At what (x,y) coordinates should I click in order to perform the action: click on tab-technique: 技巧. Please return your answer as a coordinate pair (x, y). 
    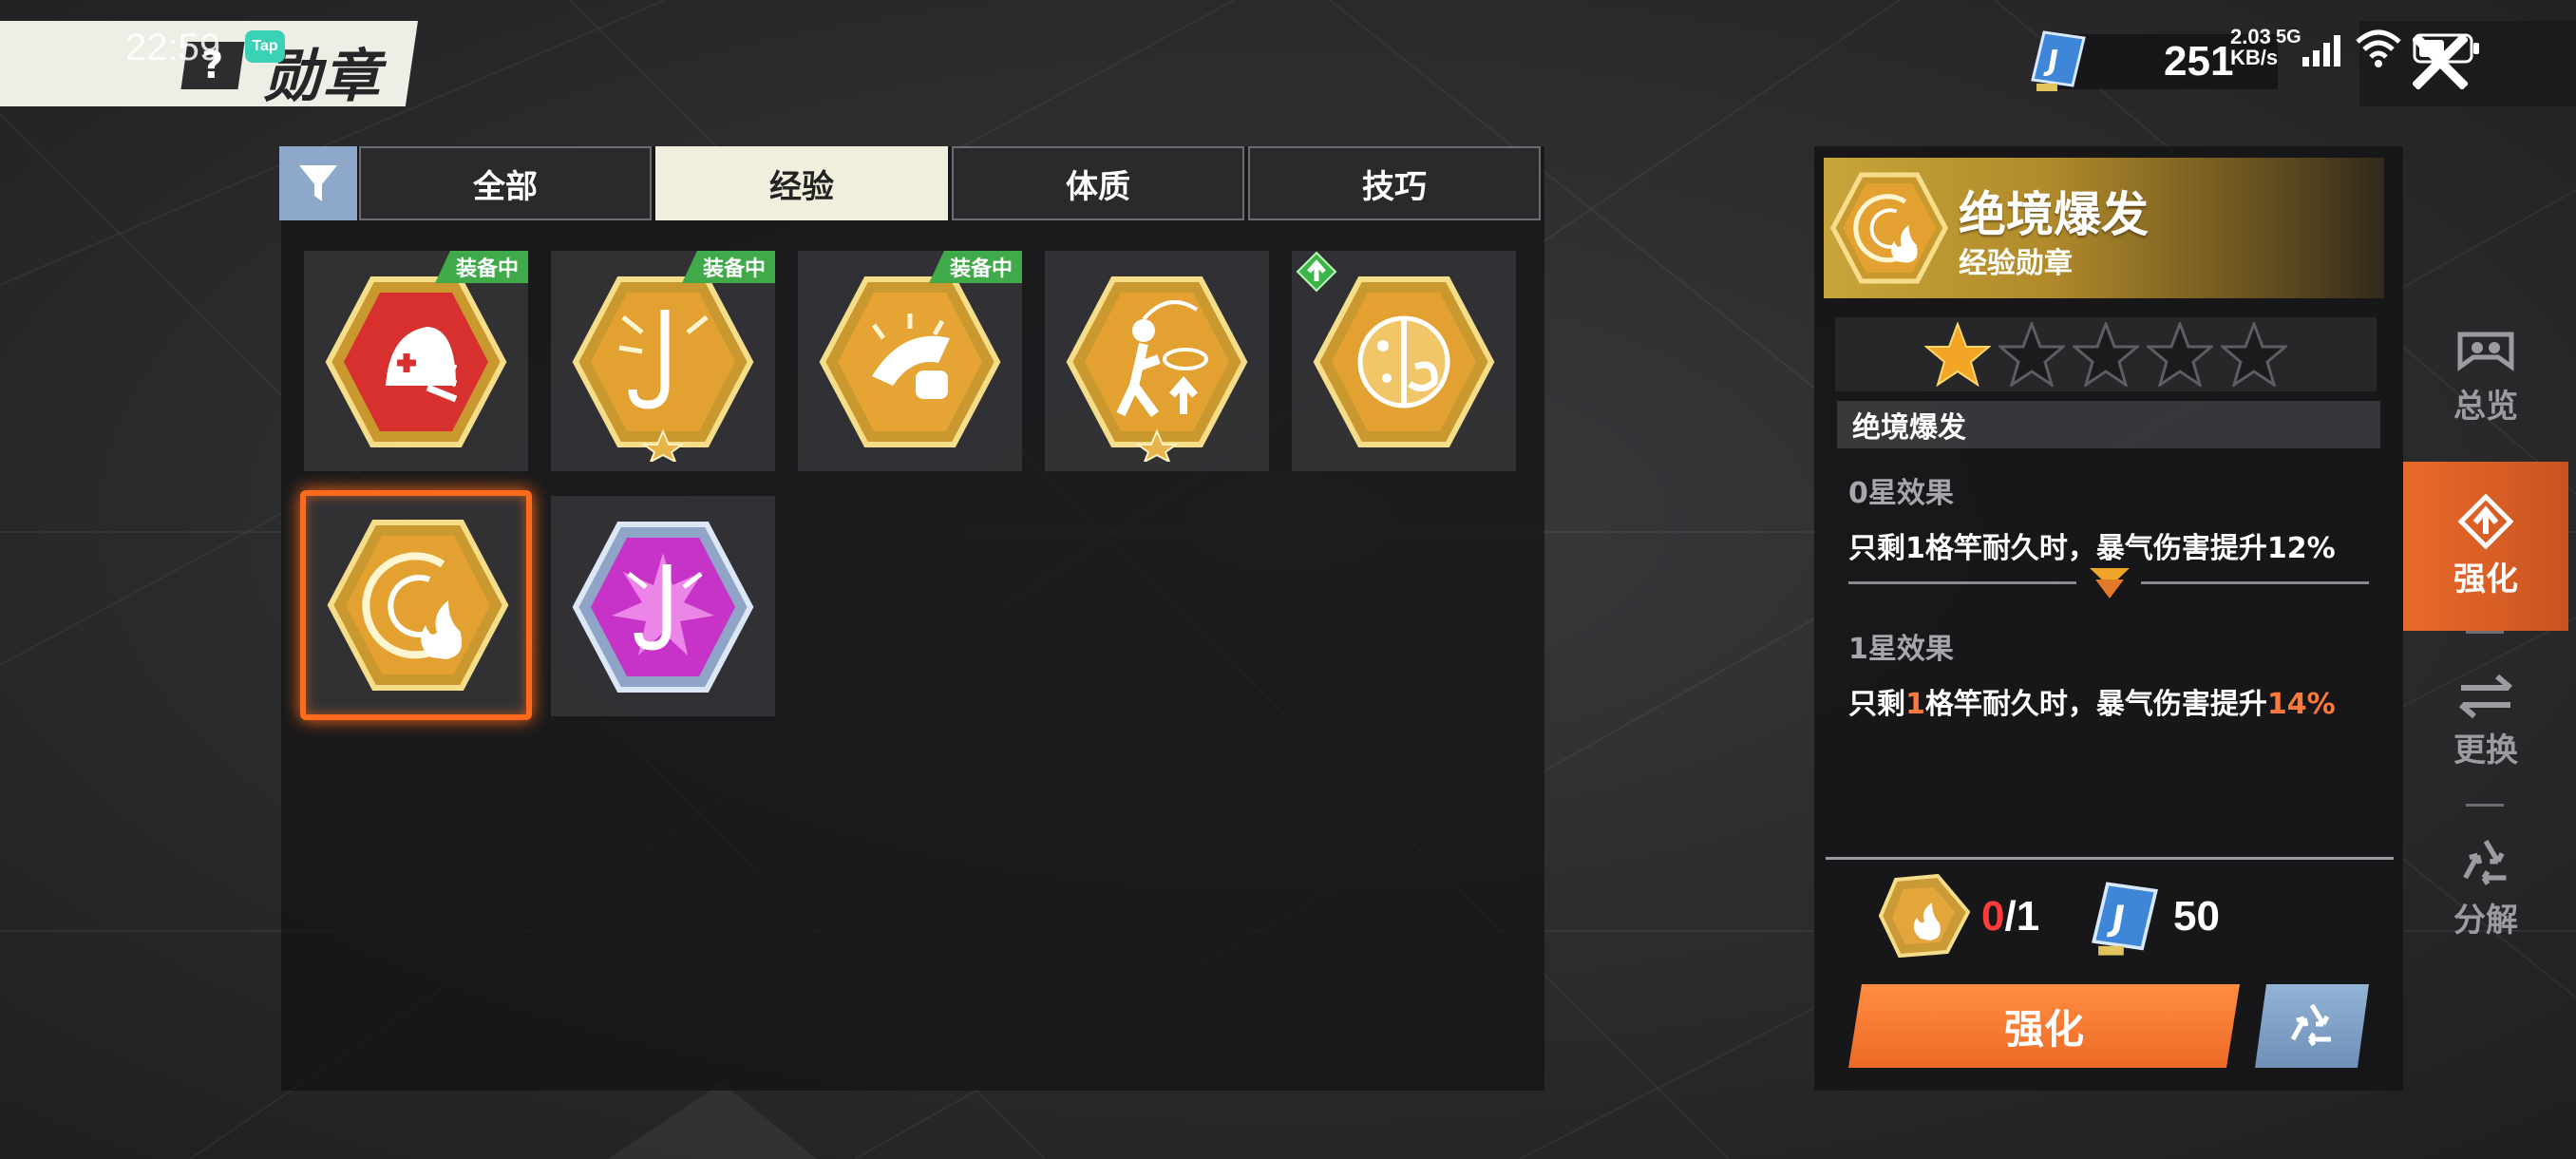
    Looking at the image, I should click on (1394, 183).